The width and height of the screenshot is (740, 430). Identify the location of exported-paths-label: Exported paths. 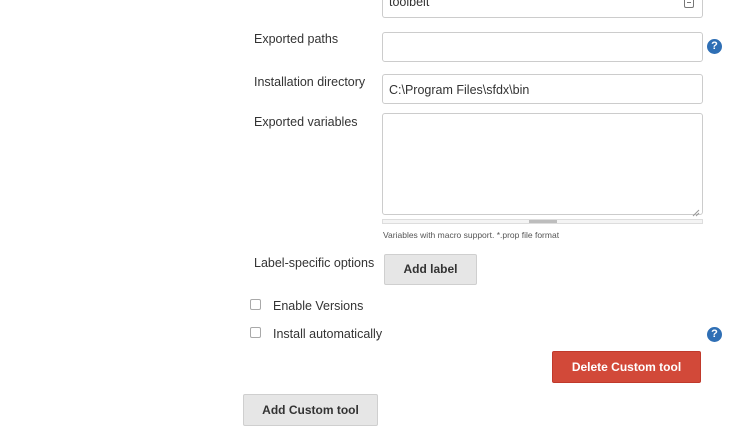
(296, 39).